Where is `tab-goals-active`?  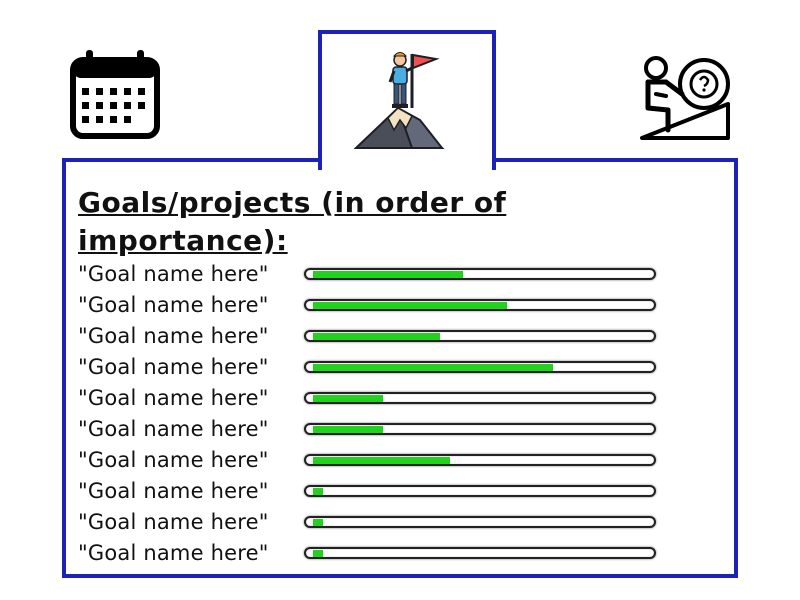 tab-goals-active is located at coordinates (407, 100).